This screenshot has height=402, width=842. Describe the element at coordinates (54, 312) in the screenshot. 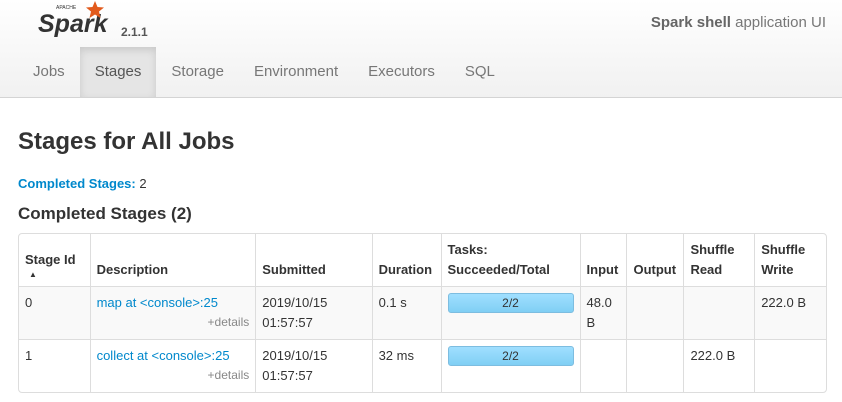

I see `cell-stage-id: 0` at that location.